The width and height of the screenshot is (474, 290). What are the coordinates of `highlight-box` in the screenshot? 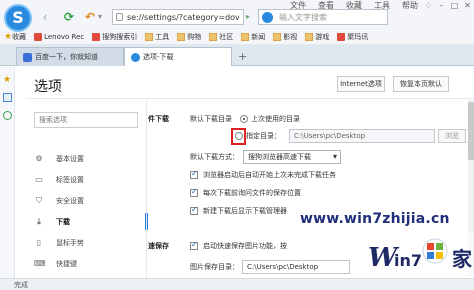 It's located at (238, 136).